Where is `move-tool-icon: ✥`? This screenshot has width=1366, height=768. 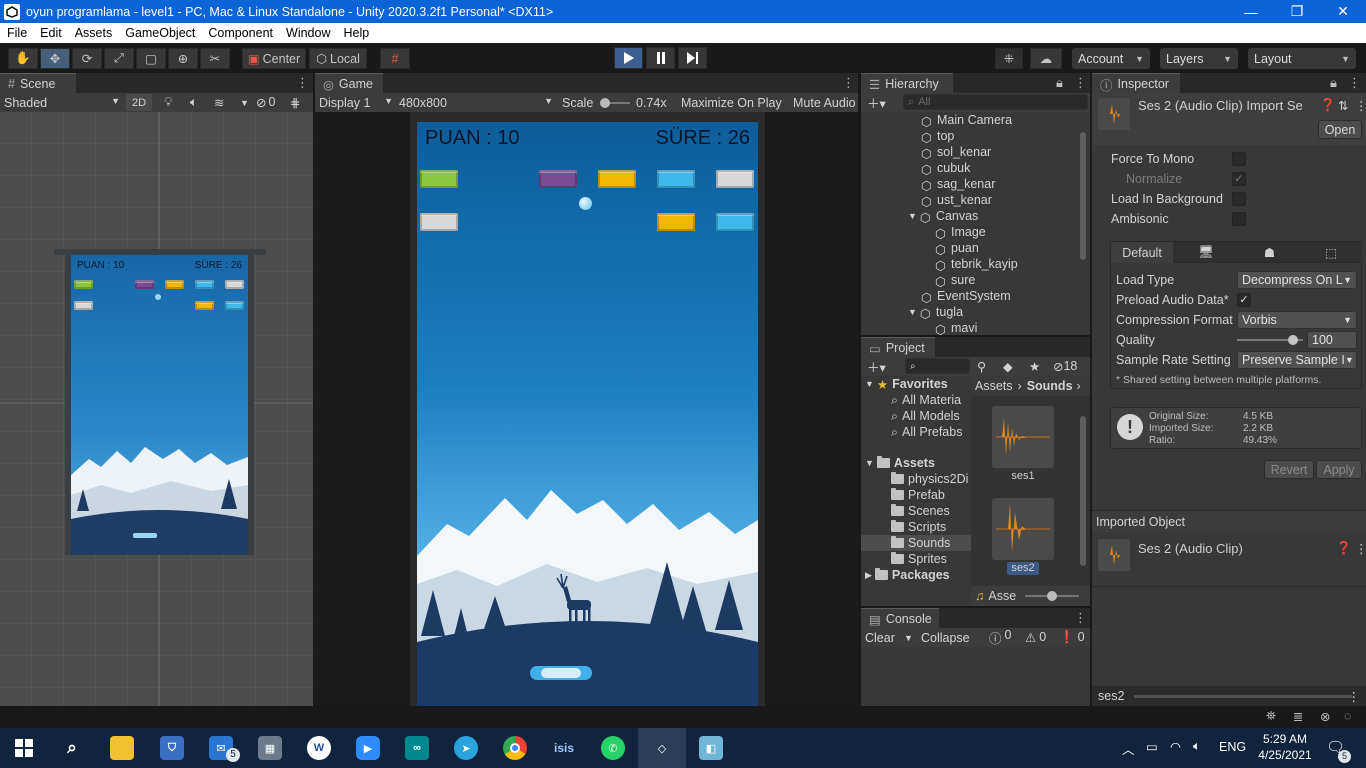
move-tool-icon: ✥ is located at coordinates (55, 58).